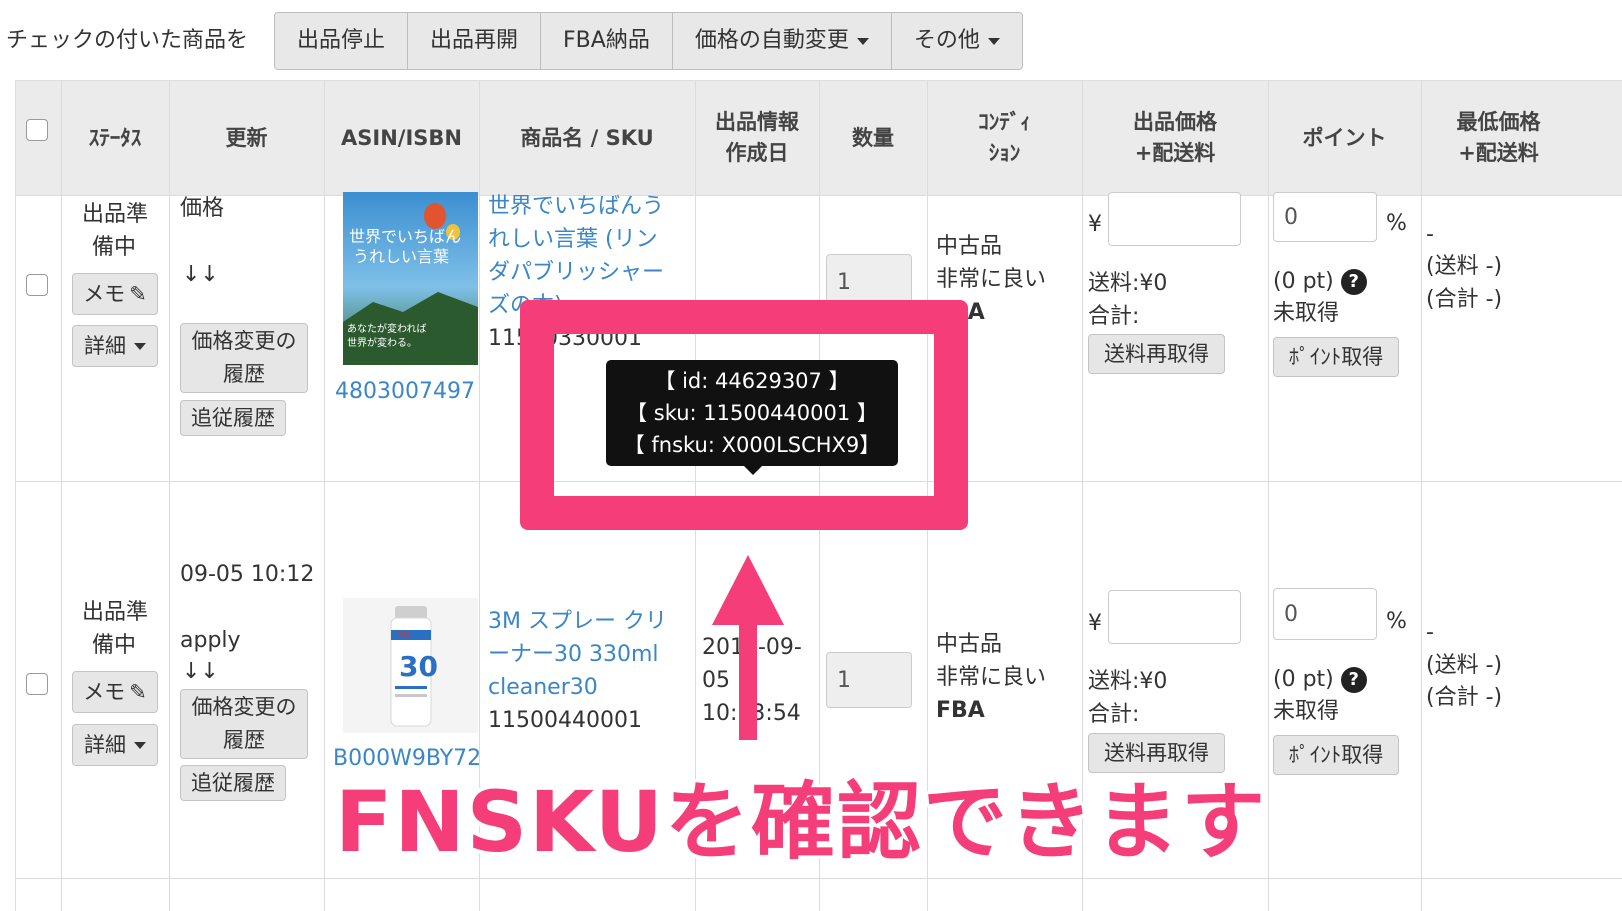 The image size is (1622, 911). Describe the element at coordinates (565, 720) in the screenshot. I see `sku-text: 11500440001` at that location.